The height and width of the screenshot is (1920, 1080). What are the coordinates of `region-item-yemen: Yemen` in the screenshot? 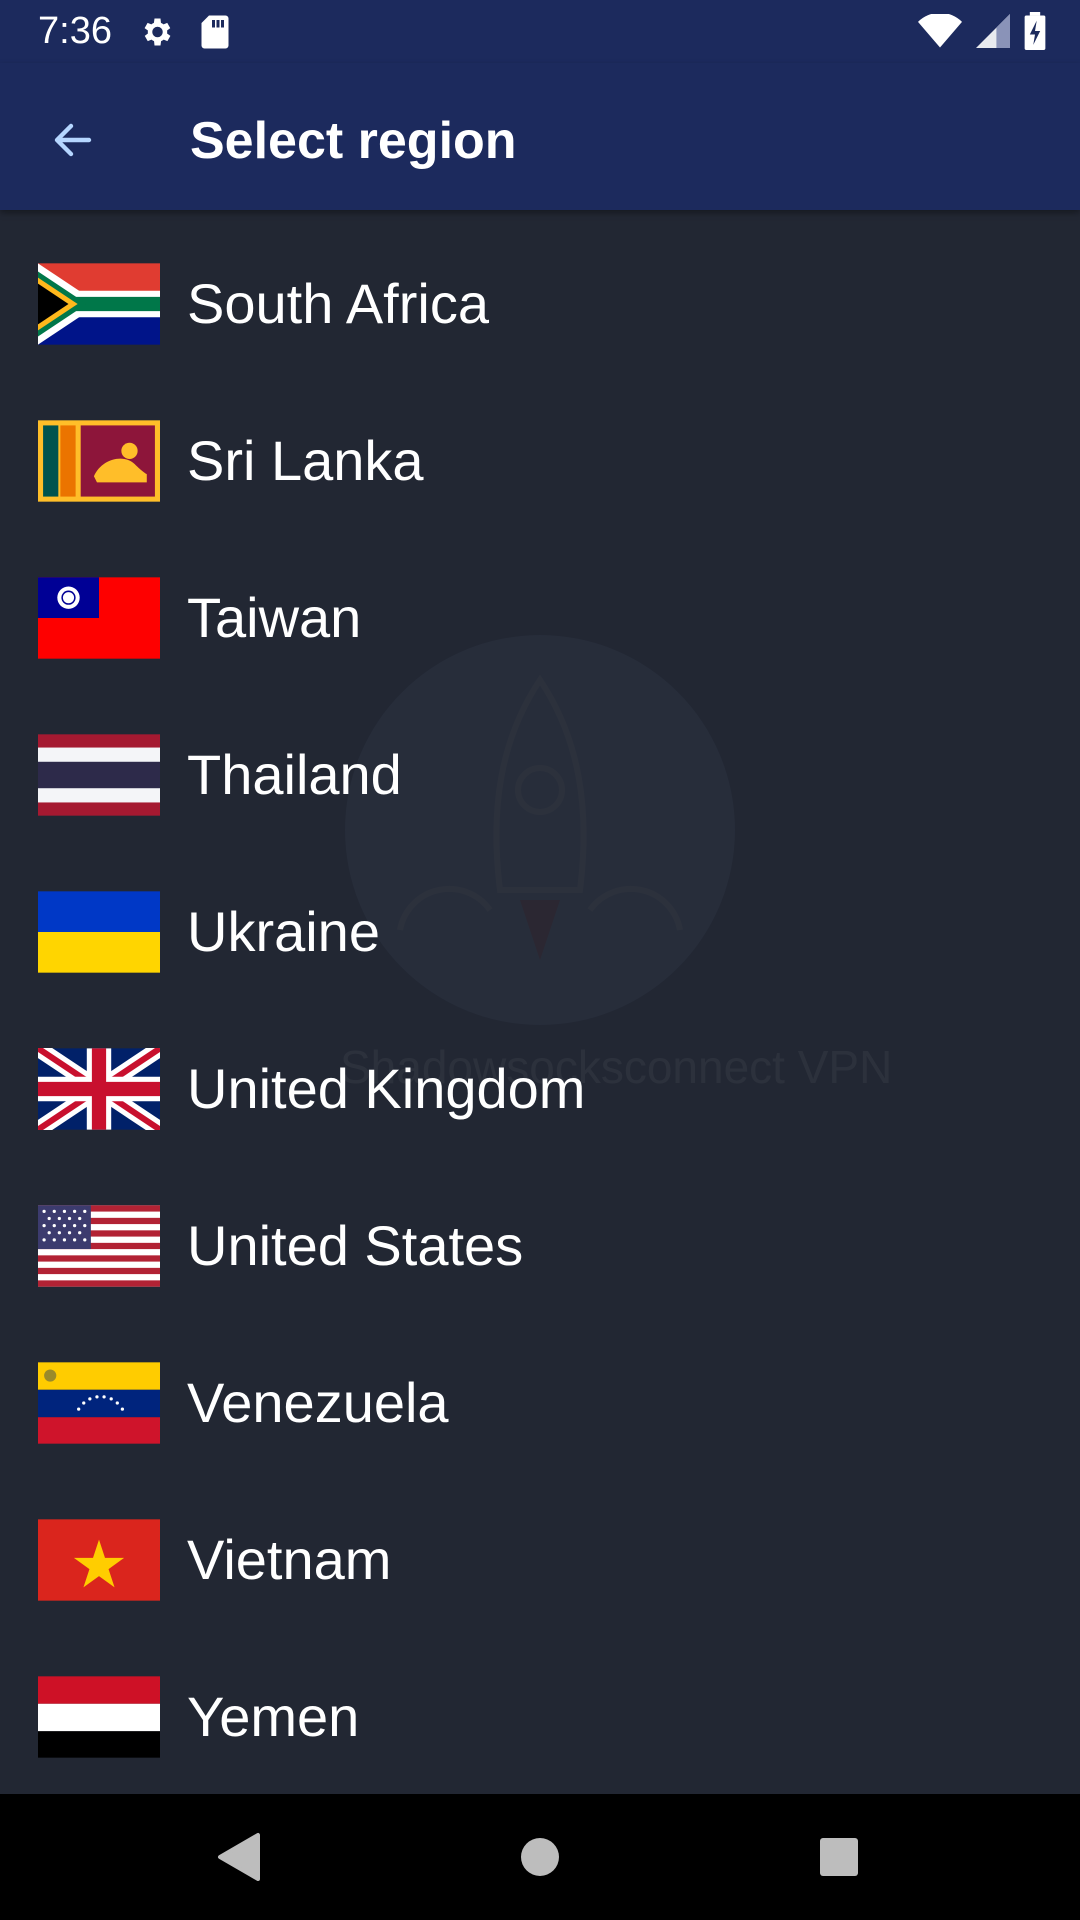 It's located at (540, 1716).